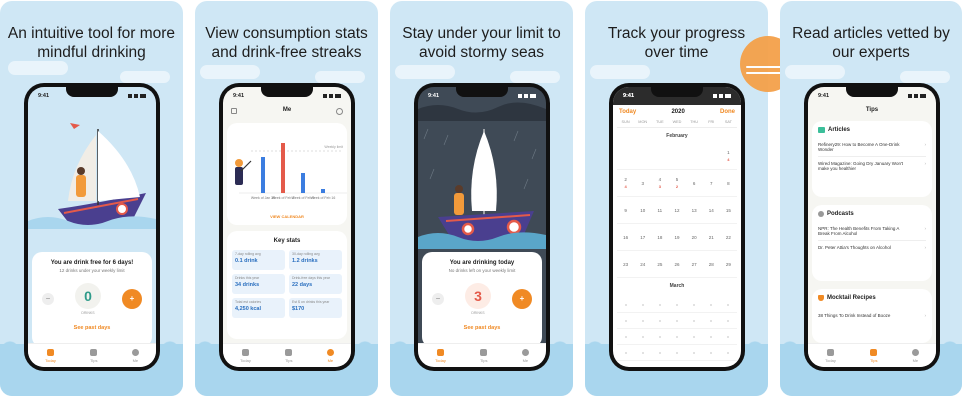  I want to click on calendar-day: 19, so click(676, 237).